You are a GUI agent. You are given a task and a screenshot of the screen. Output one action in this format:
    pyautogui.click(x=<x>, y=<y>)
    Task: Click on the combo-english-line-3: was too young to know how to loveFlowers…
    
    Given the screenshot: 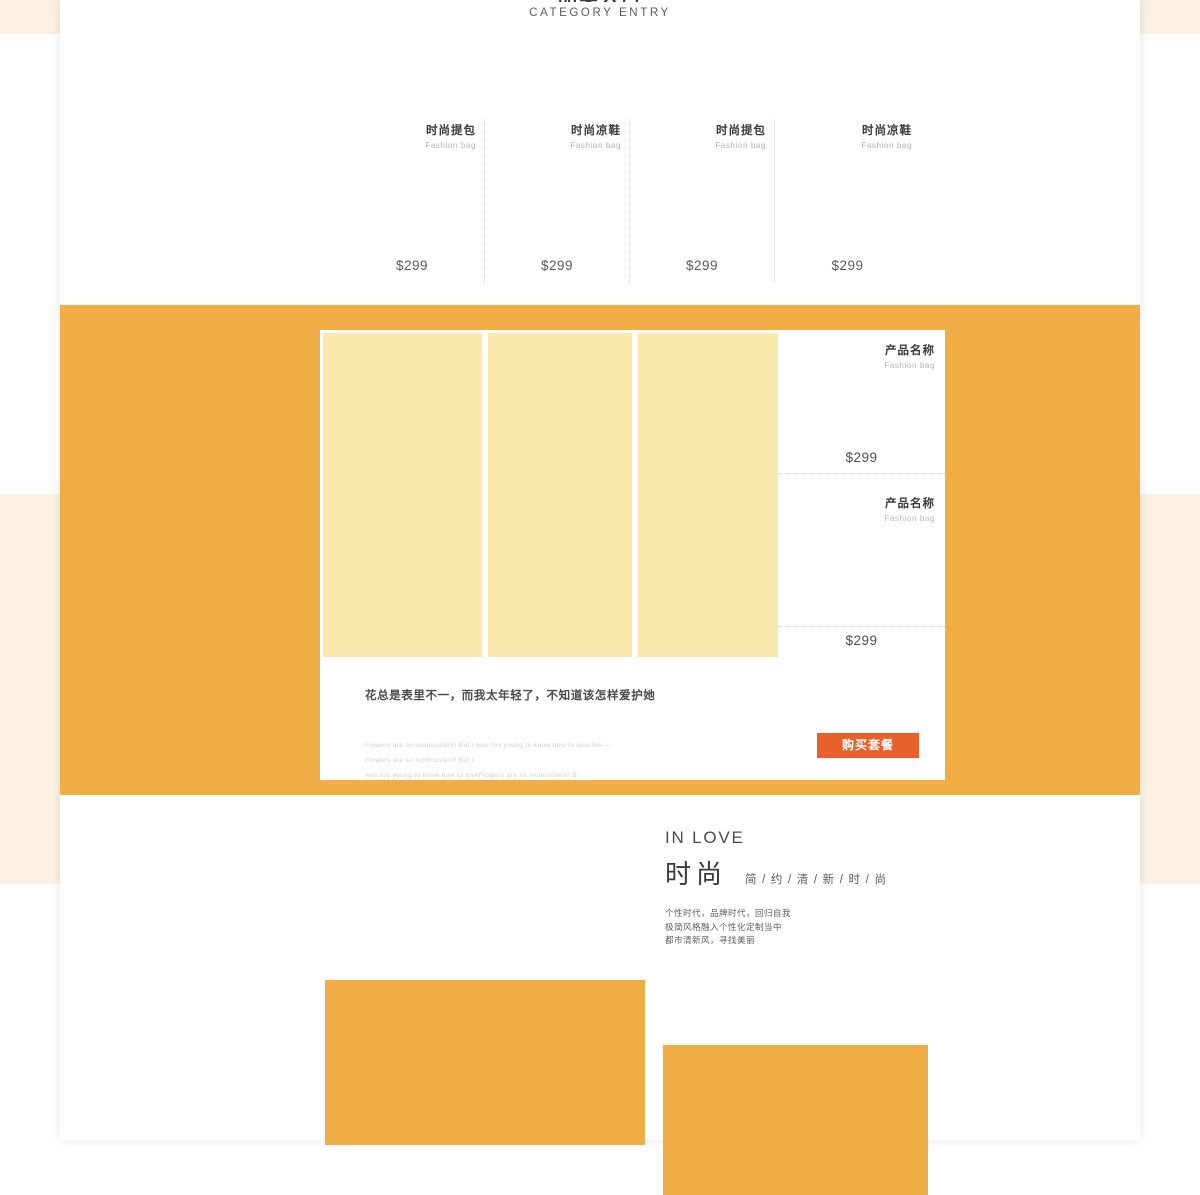 What is the action you would take?
    pyautogui.click(x=471, y=775)
    